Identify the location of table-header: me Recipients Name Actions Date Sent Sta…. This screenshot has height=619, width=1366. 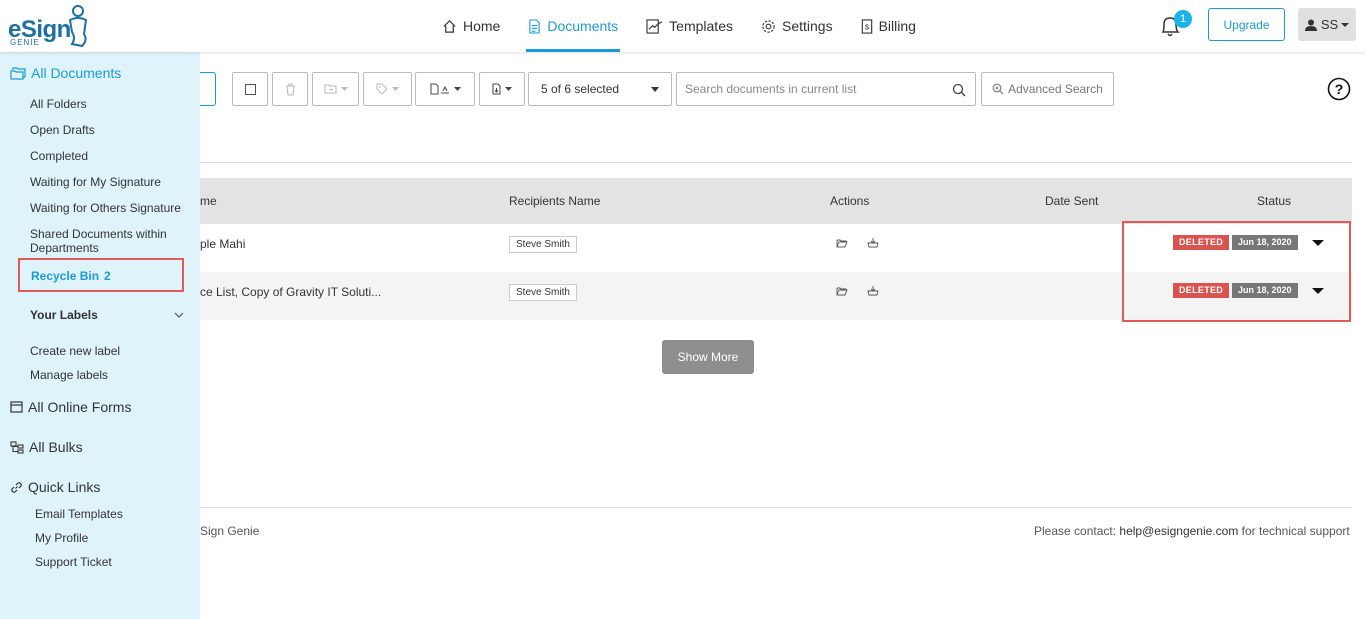
(776, 201).